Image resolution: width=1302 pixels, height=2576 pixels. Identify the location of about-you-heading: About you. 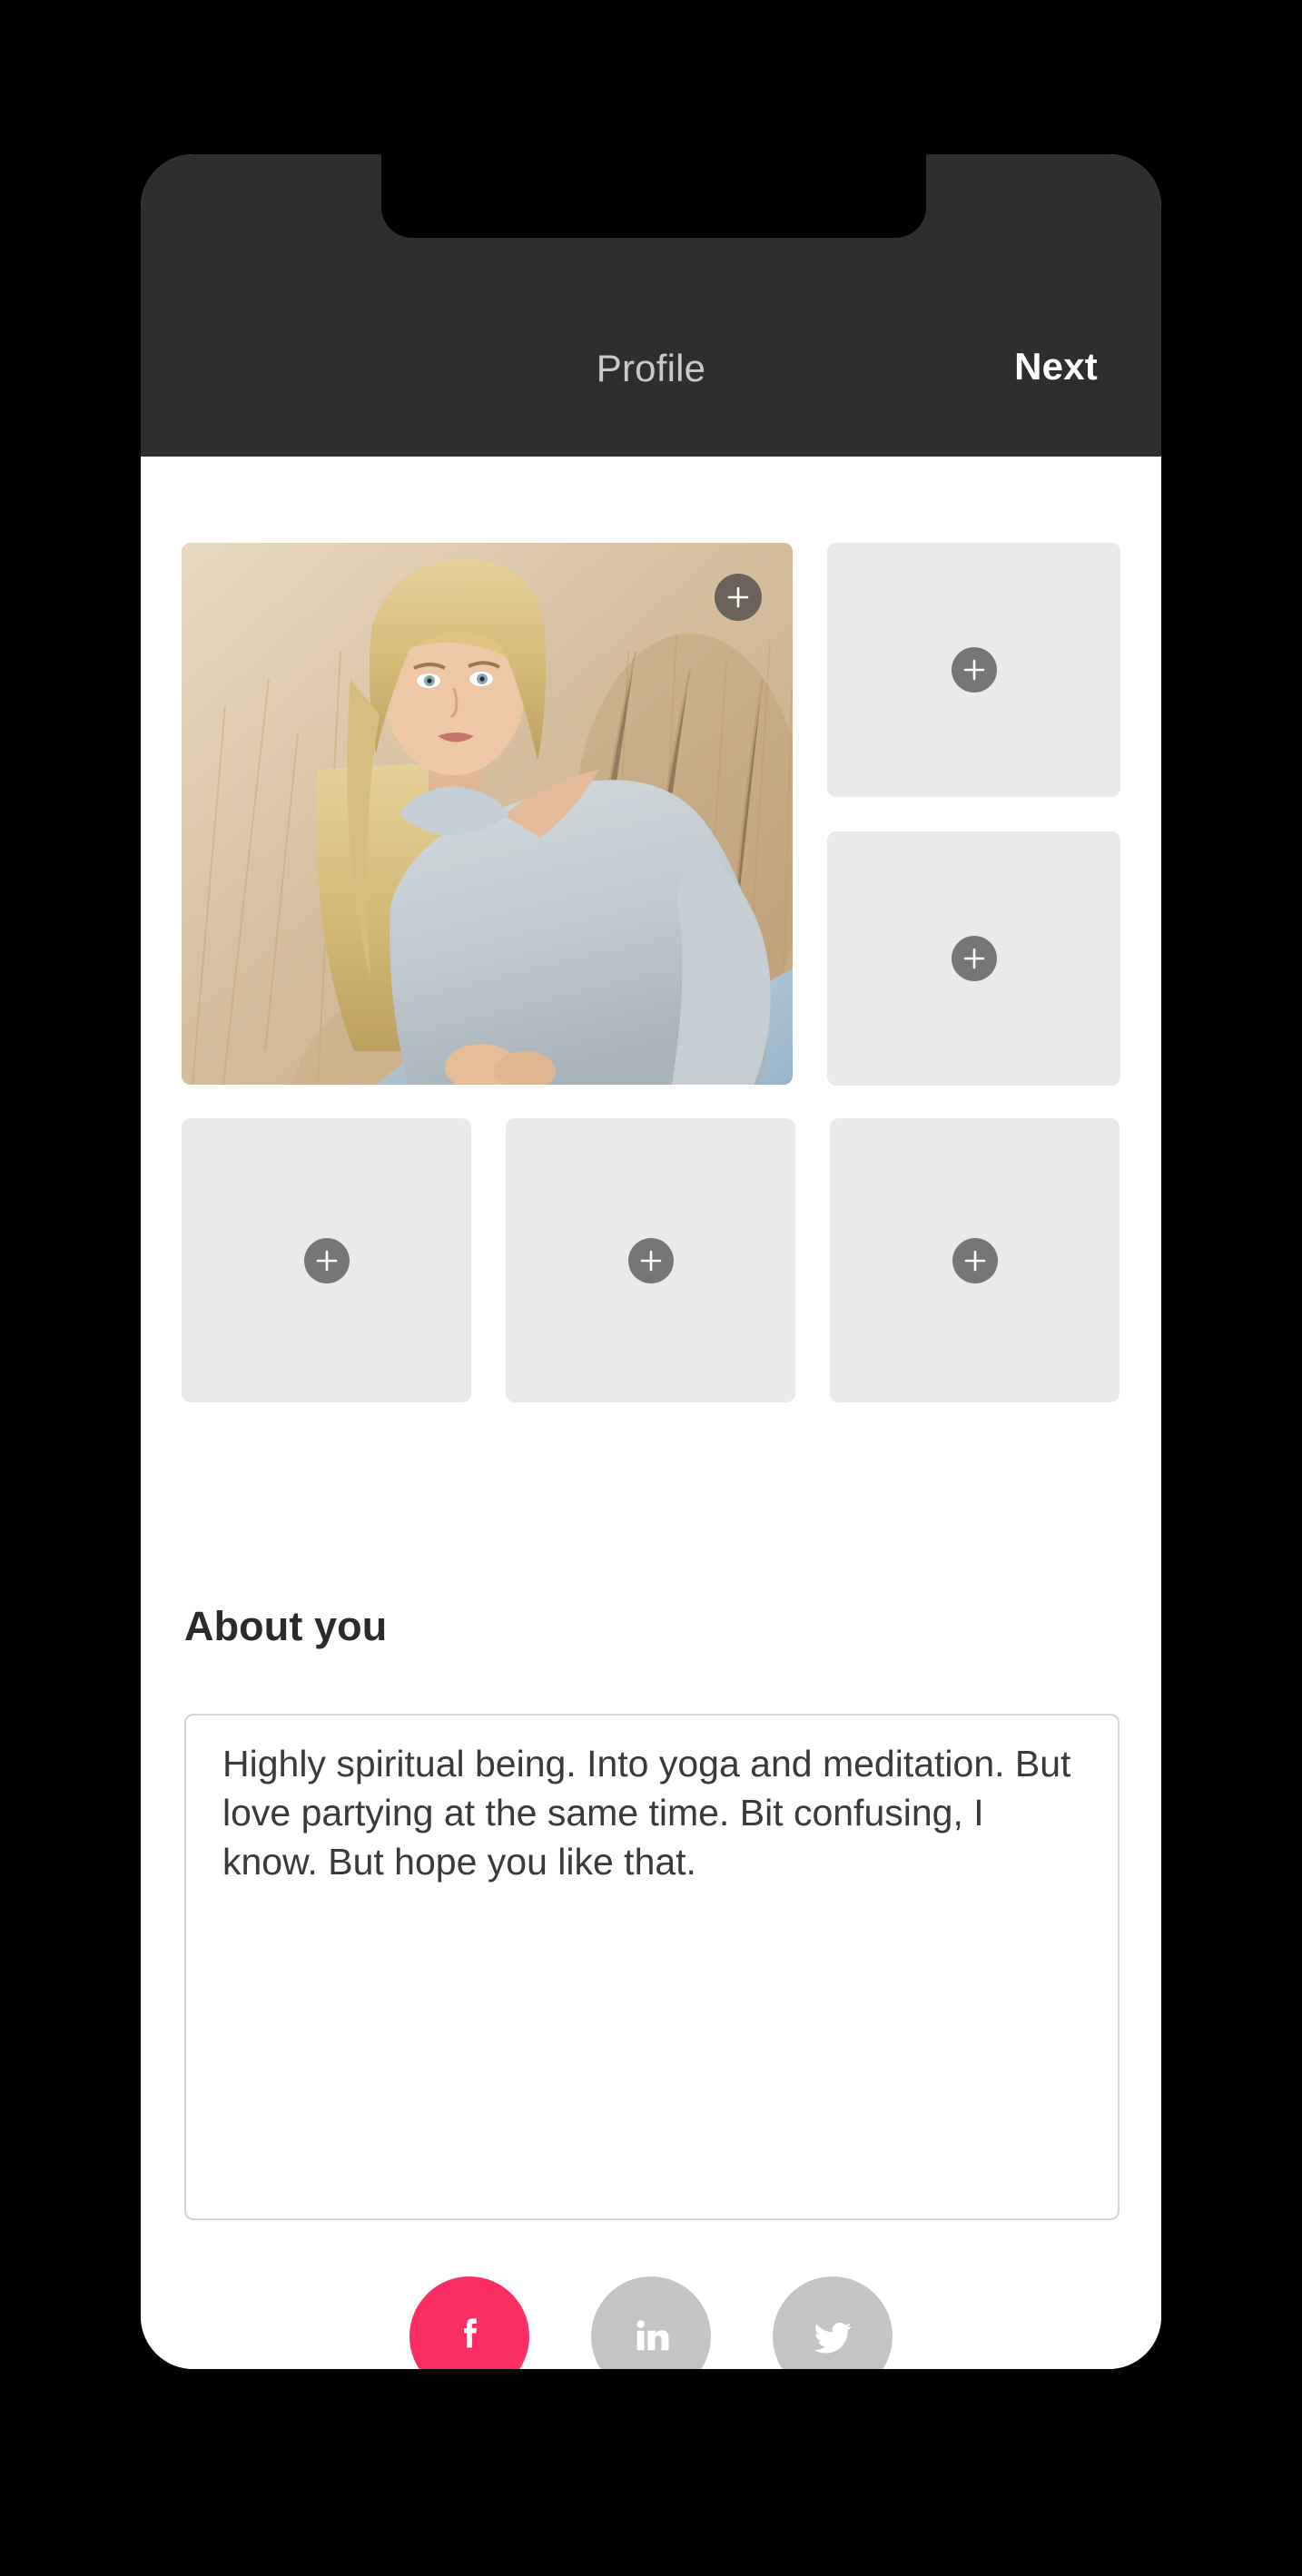
(286, 1626).